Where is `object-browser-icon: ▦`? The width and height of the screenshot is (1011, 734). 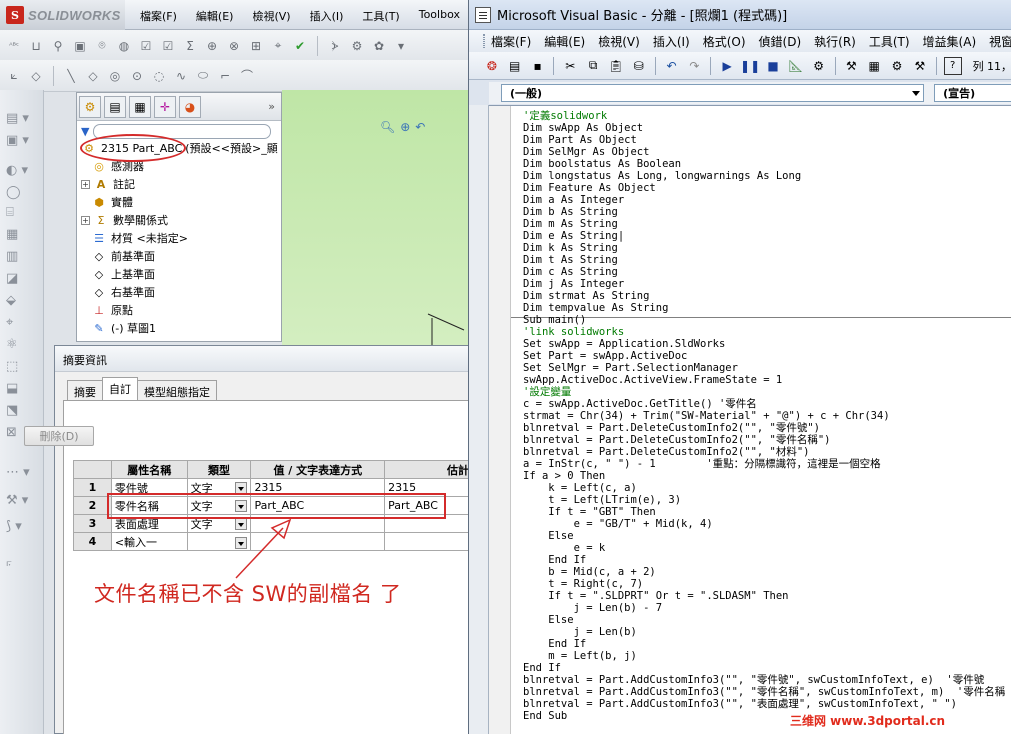
object-browser-icon: ▦ is located at coordinates (874, 66).